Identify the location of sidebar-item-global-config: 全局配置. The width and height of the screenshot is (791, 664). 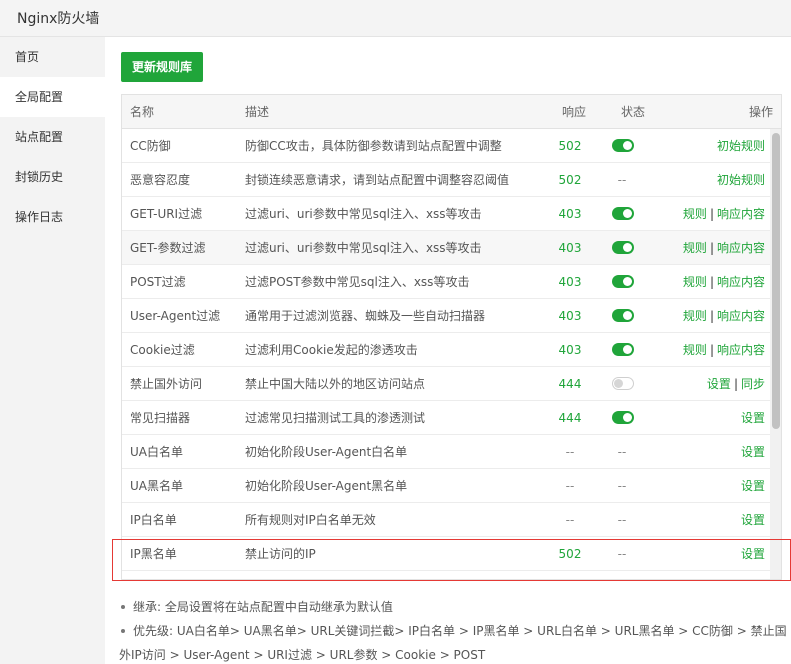
(52, 97).